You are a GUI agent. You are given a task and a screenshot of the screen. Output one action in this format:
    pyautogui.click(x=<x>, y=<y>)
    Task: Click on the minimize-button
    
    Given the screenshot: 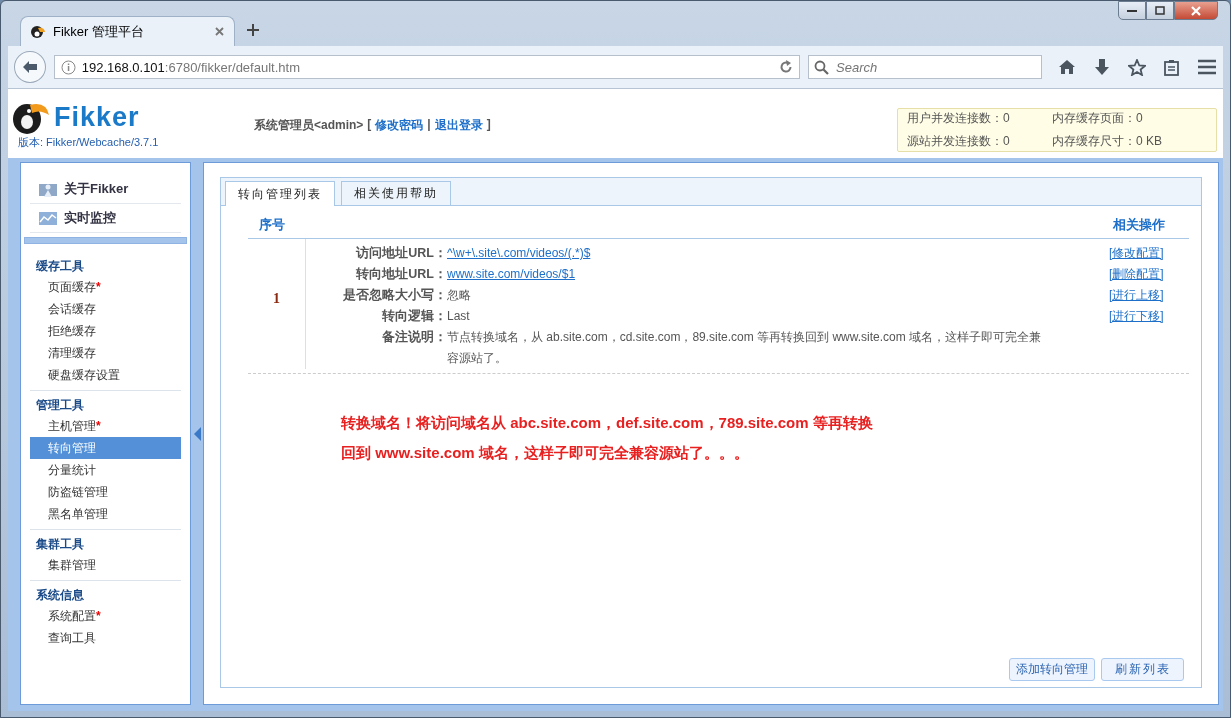 What is the action you would take?
    pyautogui.click(x=1132, y=10)
    